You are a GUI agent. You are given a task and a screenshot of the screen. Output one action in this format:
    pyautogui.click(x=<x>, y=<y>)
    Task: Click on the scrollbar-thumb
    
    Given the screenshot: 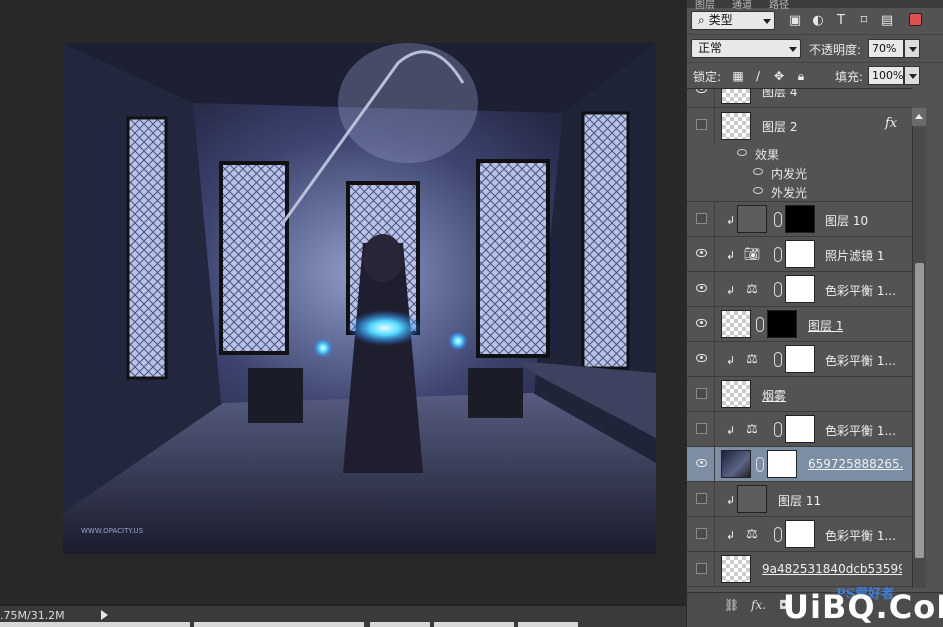 What is the action you would take?
    pyautogui.click(x=919, y=410)
    